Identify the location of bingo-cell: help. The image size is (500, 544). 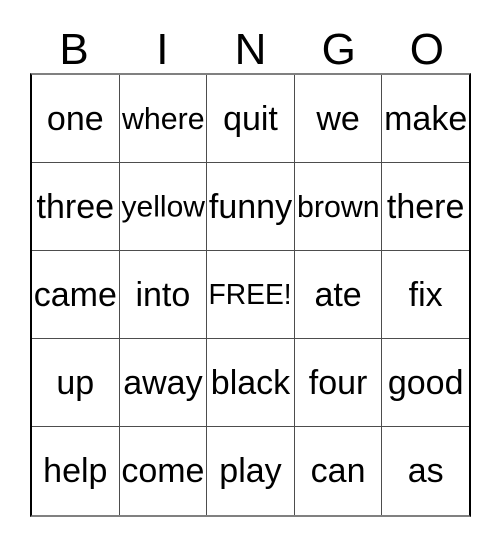
(76, 471).